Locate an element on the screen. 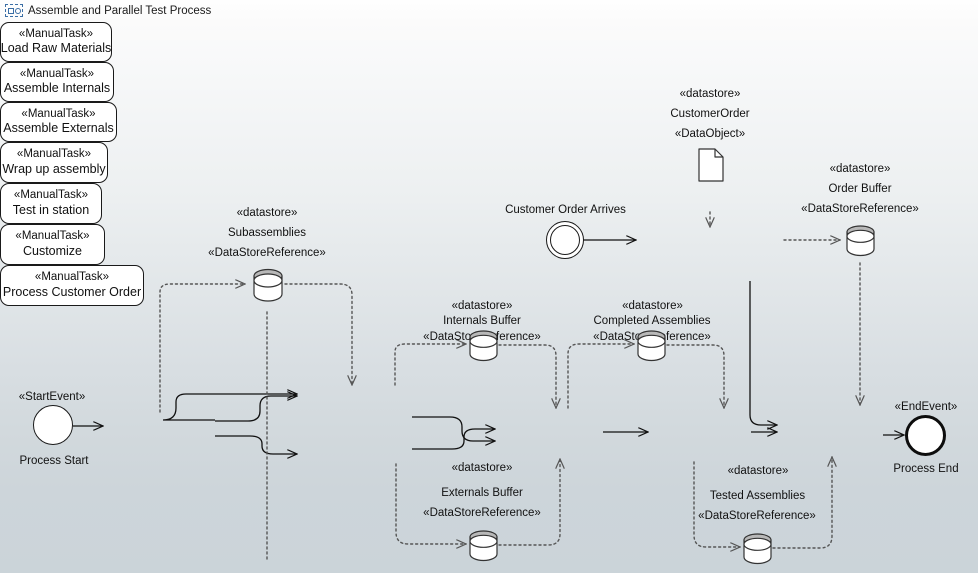  datastore-completed-assemblies-stereotype: «datastore» is located at coordinates (652, 306).